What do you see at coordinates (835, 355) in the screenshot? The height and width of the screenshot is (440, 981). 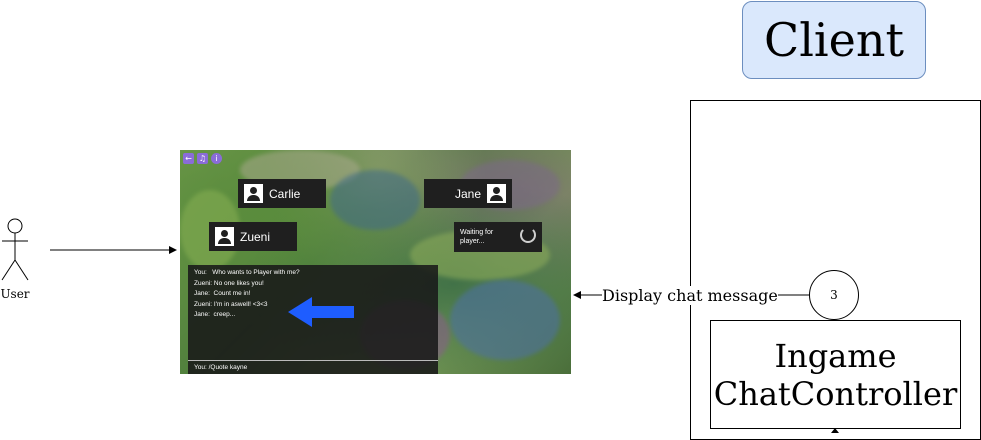 I see `controller-label-line1: Ingame` at bounding box center [835, 355].